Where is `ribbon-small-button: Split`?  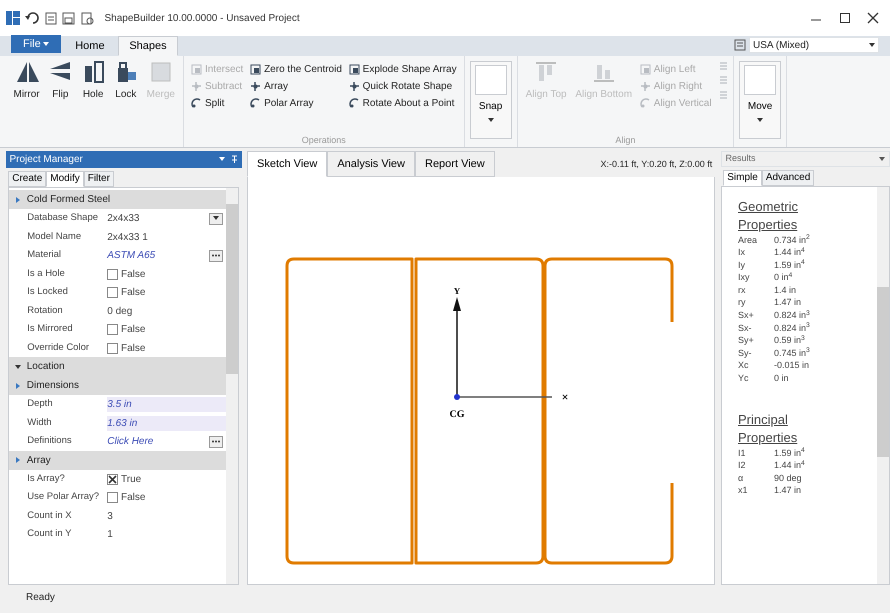
ribbon-small-button: Split is located at coordinates (217, 103).